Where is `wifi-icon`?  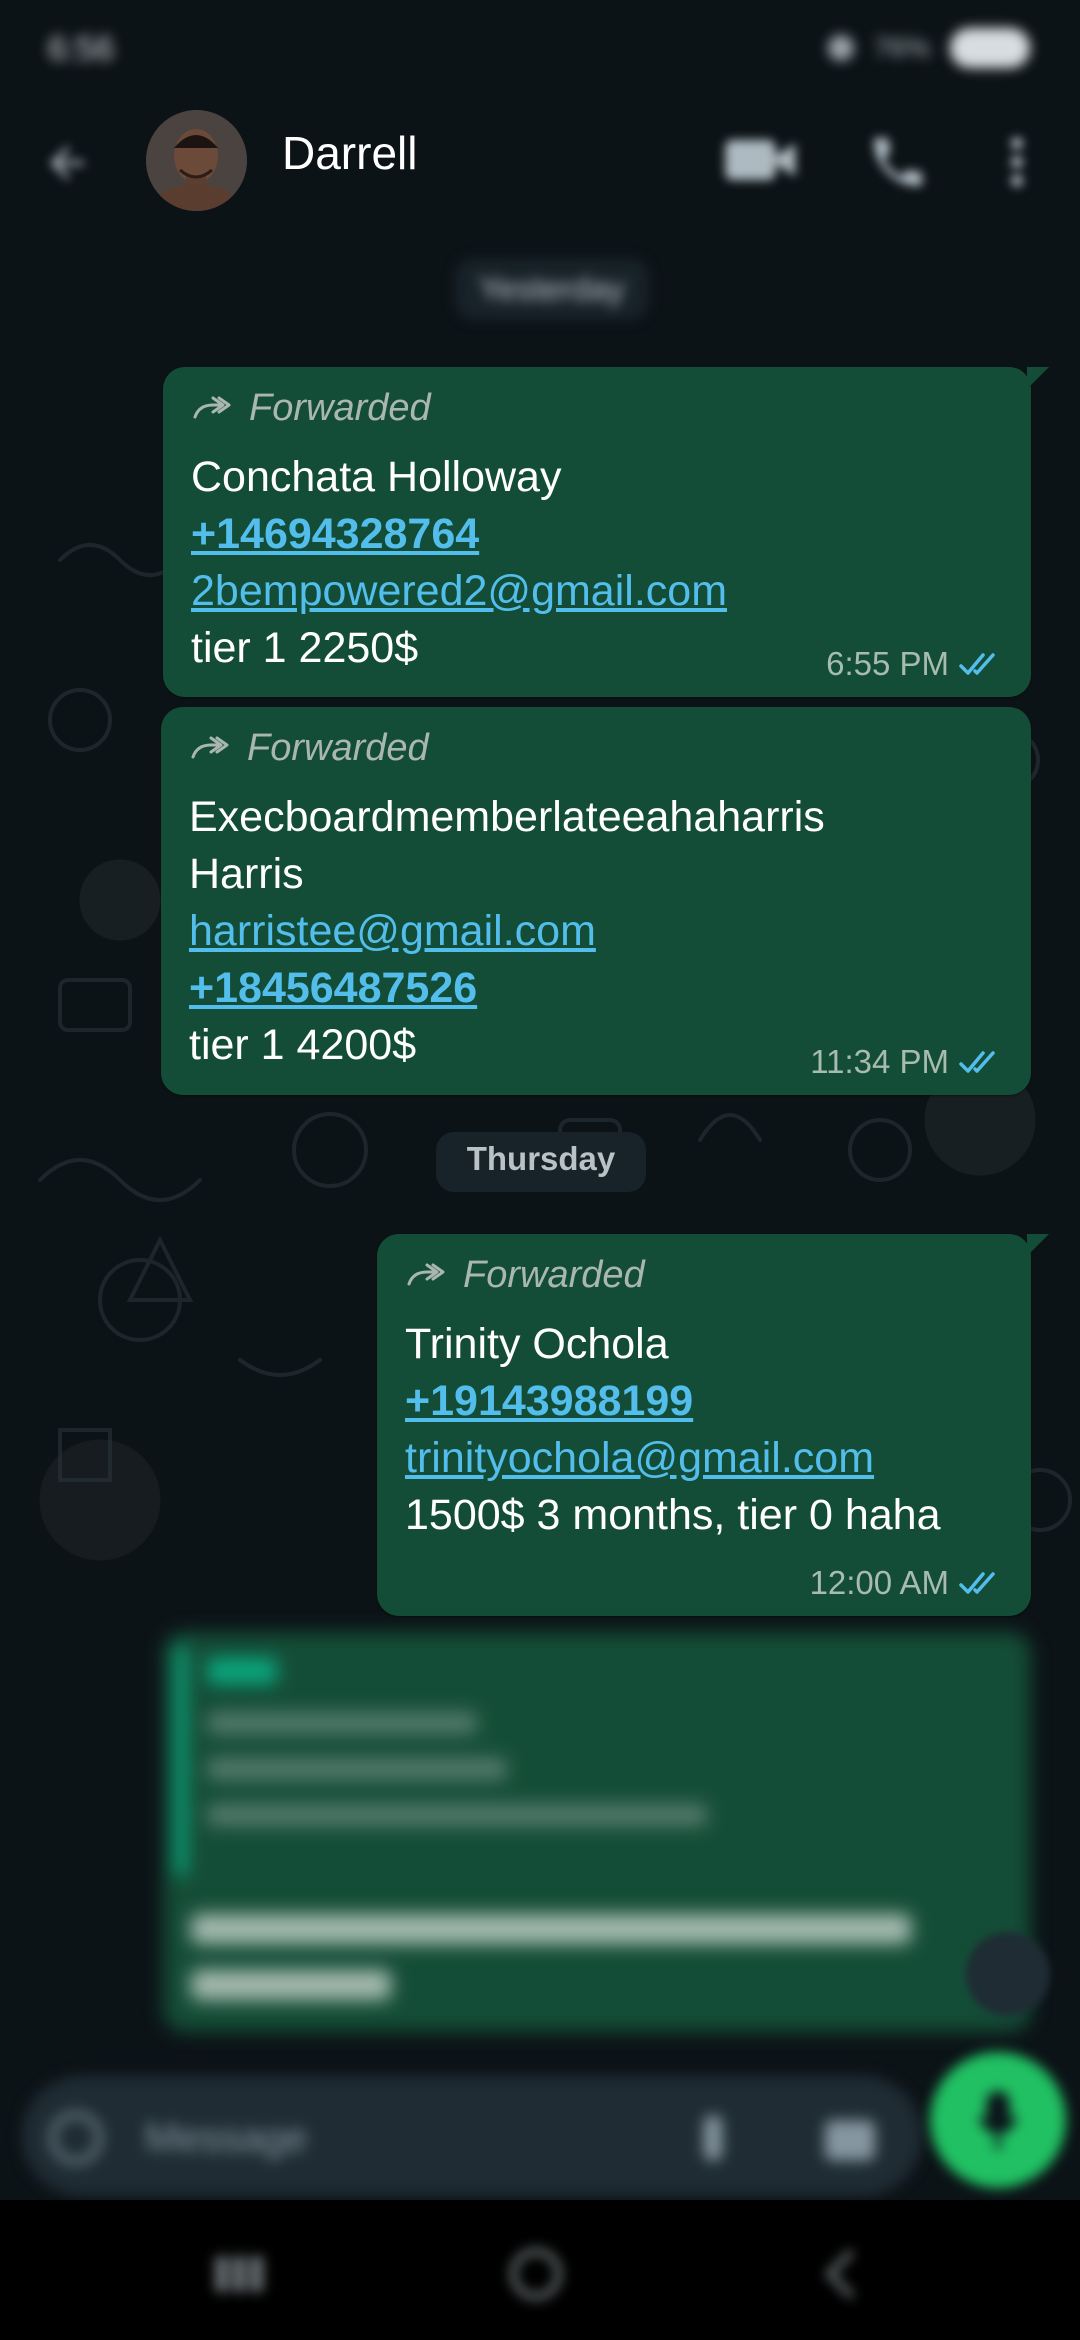 wifi-icon is located at coordinates (840, 48).